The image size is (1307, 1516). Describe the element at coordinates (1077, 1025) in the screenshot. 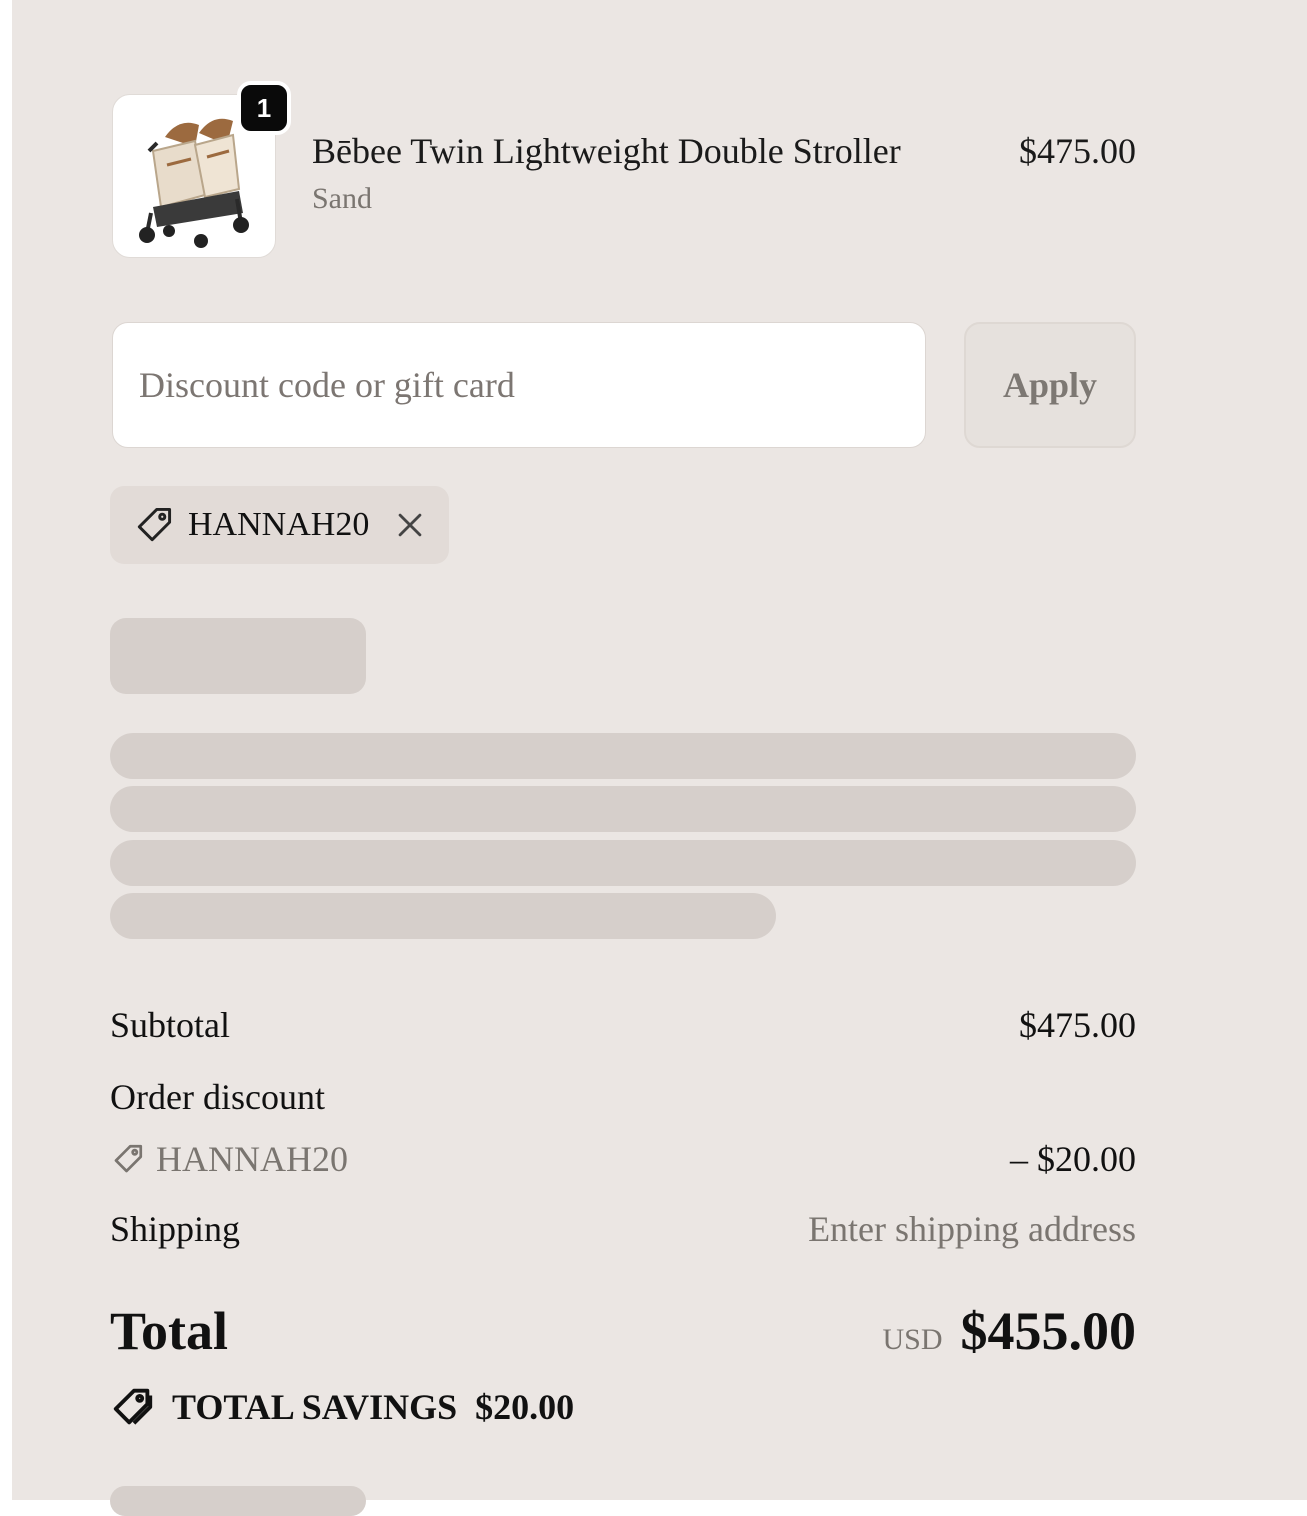

I see `subtotal-value: $475.00` at that location.